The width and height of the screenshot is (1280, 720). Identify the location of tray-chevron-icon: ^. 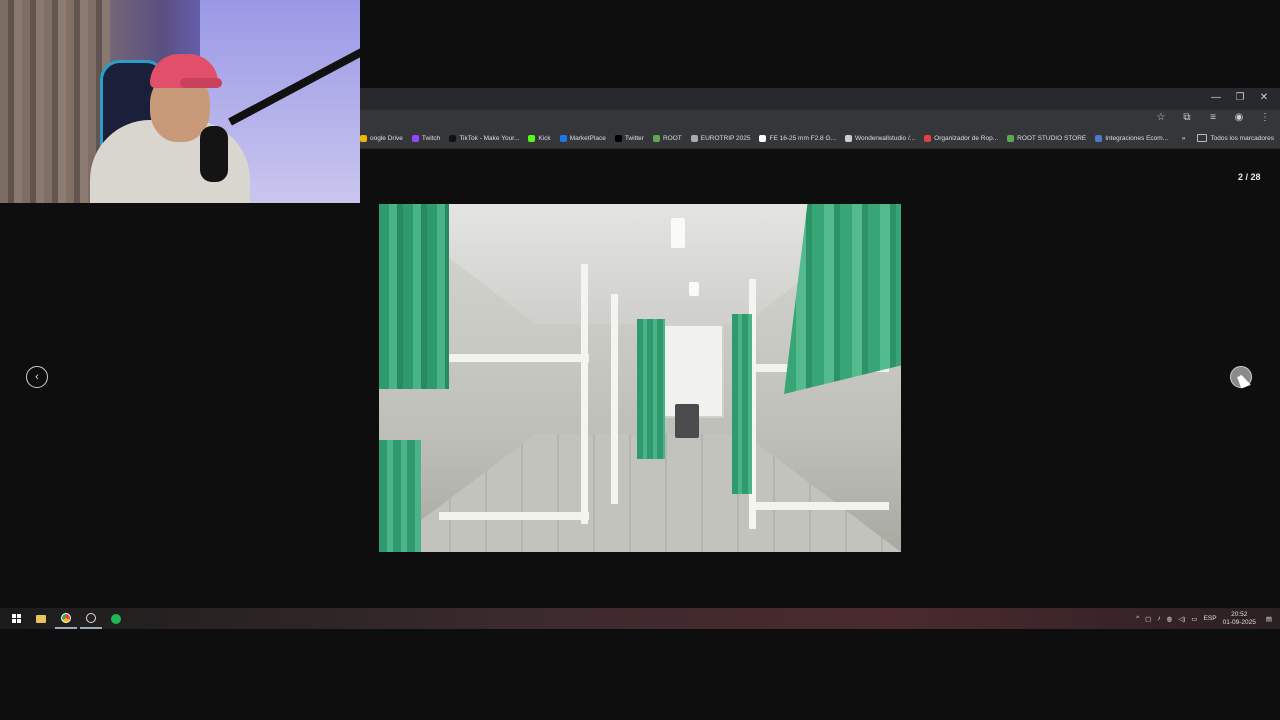
(1137, 618).